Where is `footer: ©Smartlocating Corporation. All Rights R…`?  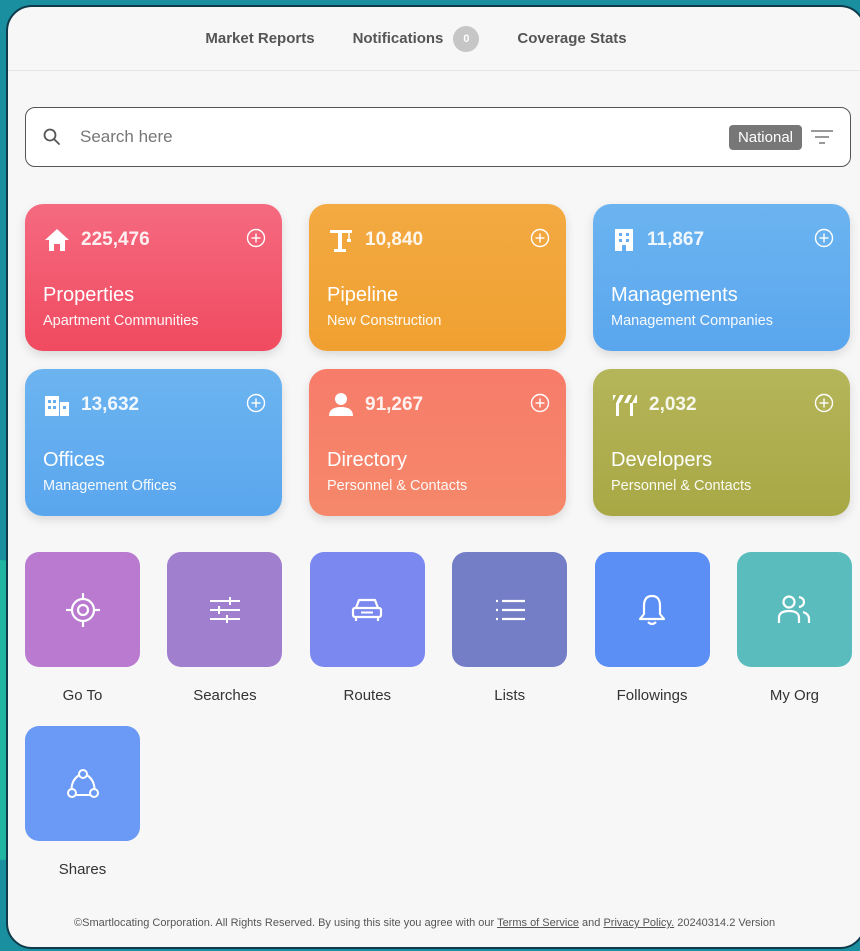
footer: ©Smartlocating Corporation. All Rights R… is located at coordinates (467, 923).